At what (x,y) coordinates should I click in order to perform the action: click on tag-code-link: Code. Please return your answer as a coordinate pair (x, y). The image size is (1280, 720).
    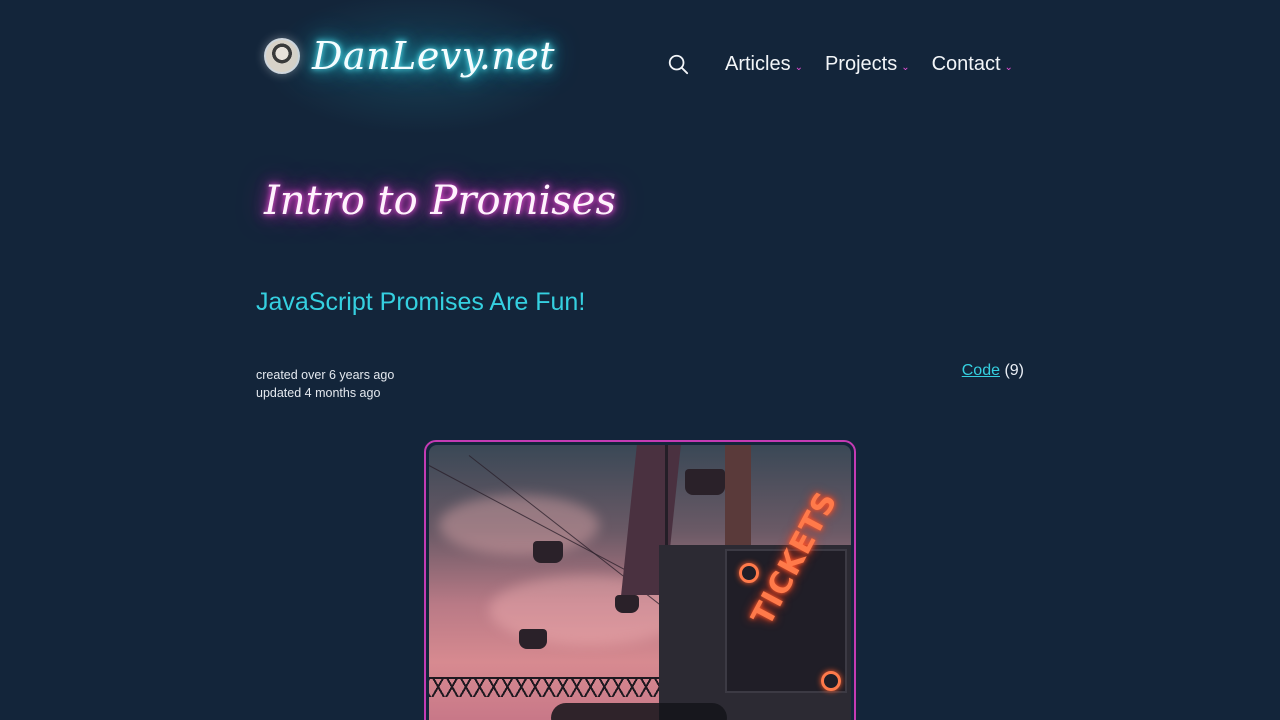
    Looking at the image, I should click on (981, 370).